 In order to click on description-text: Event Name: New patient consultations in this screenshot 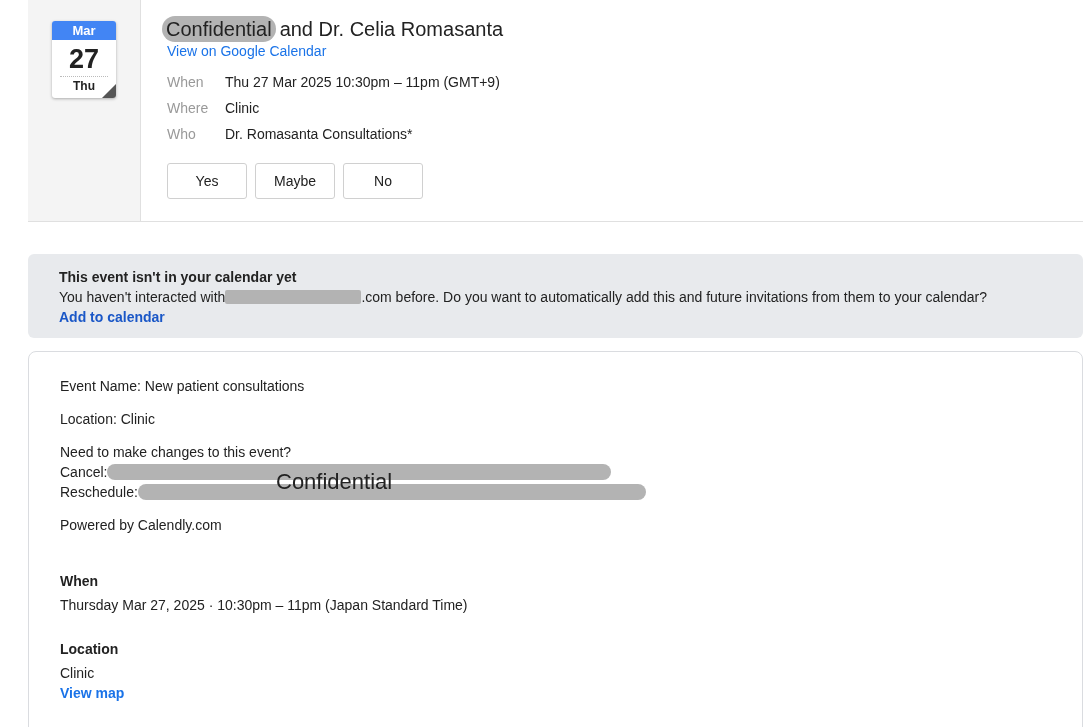, I will do `click(182, 386)`.